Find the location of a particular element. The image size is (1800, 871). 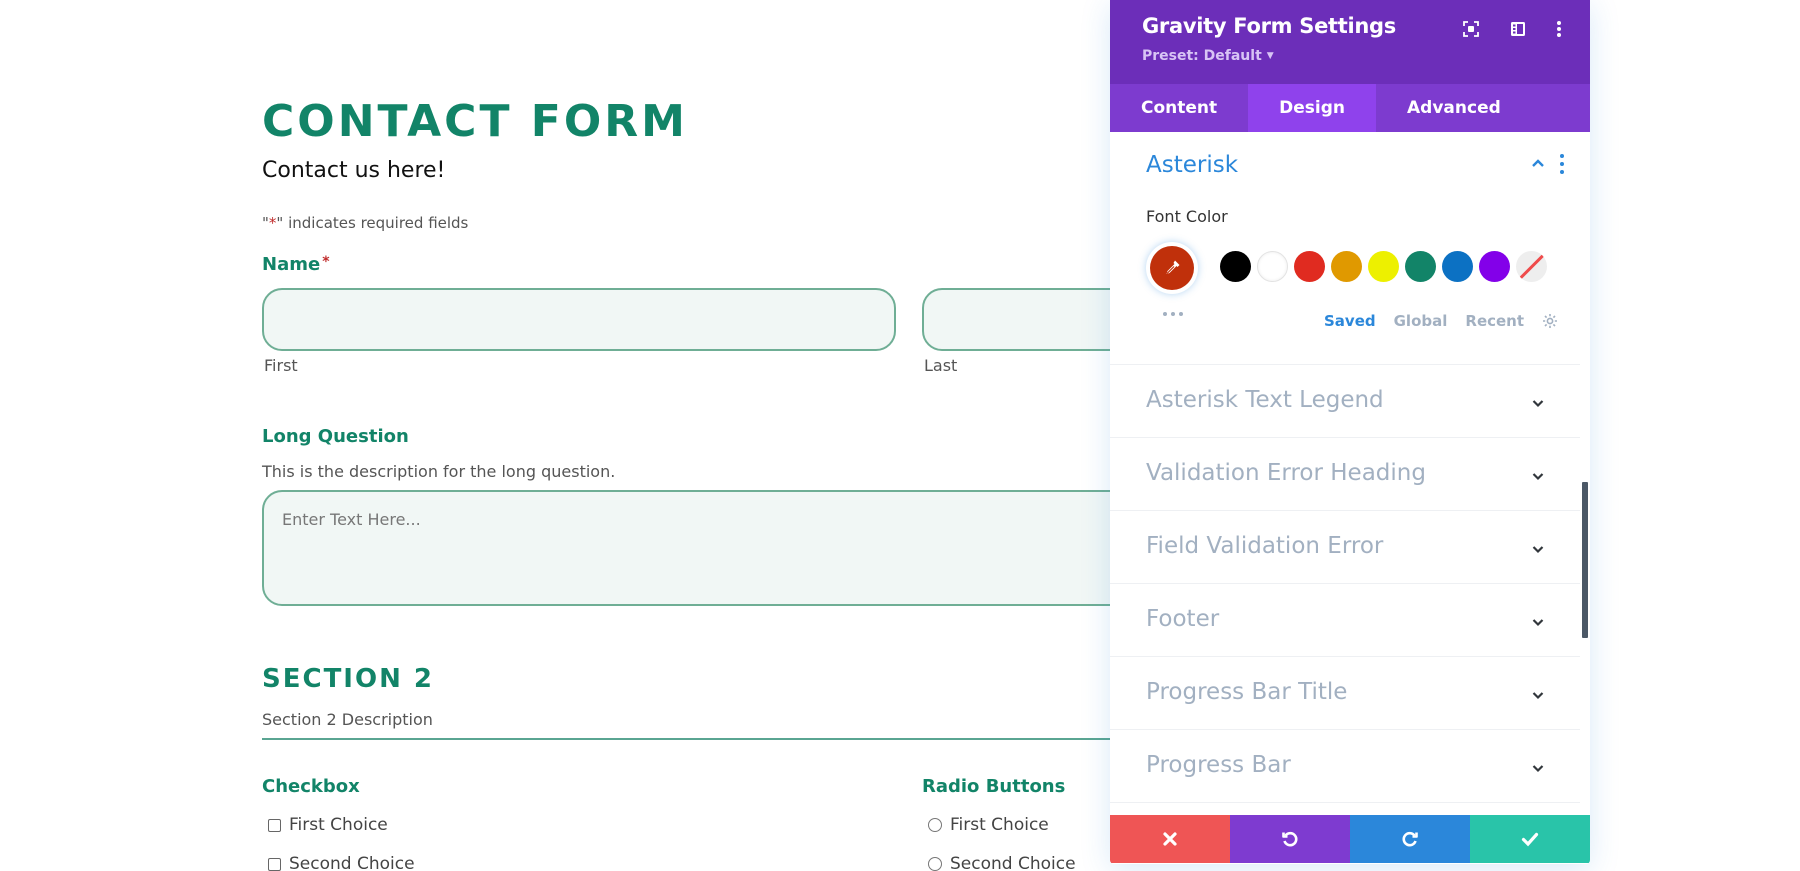

radio-option: Second Choice is located at coordinates (1002, 862).